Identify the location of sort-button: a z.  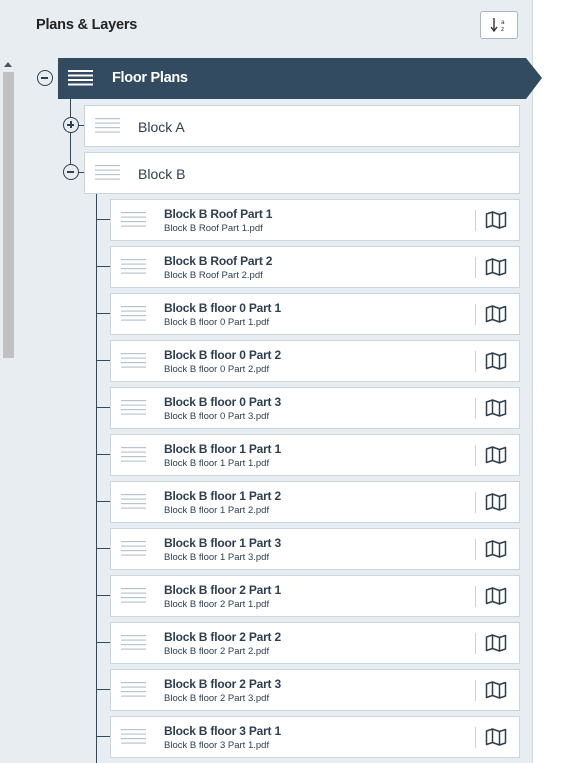
(499, 25).